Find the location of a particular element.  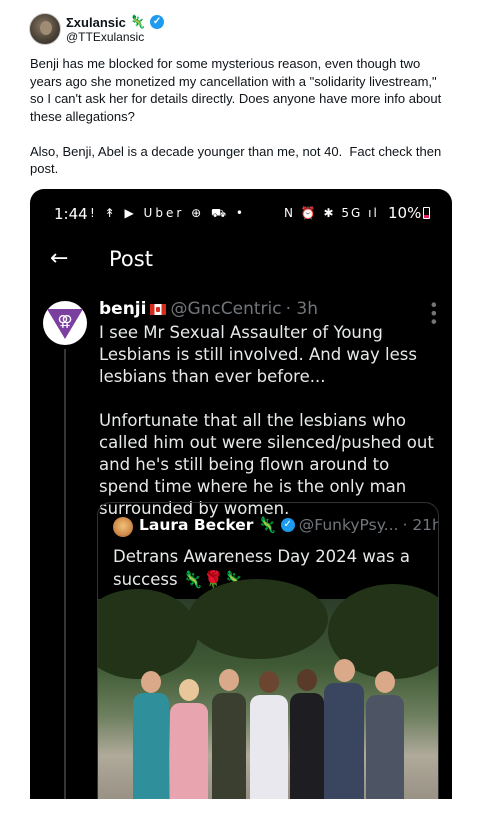

battery-icon is located at coordinates (426, 213).